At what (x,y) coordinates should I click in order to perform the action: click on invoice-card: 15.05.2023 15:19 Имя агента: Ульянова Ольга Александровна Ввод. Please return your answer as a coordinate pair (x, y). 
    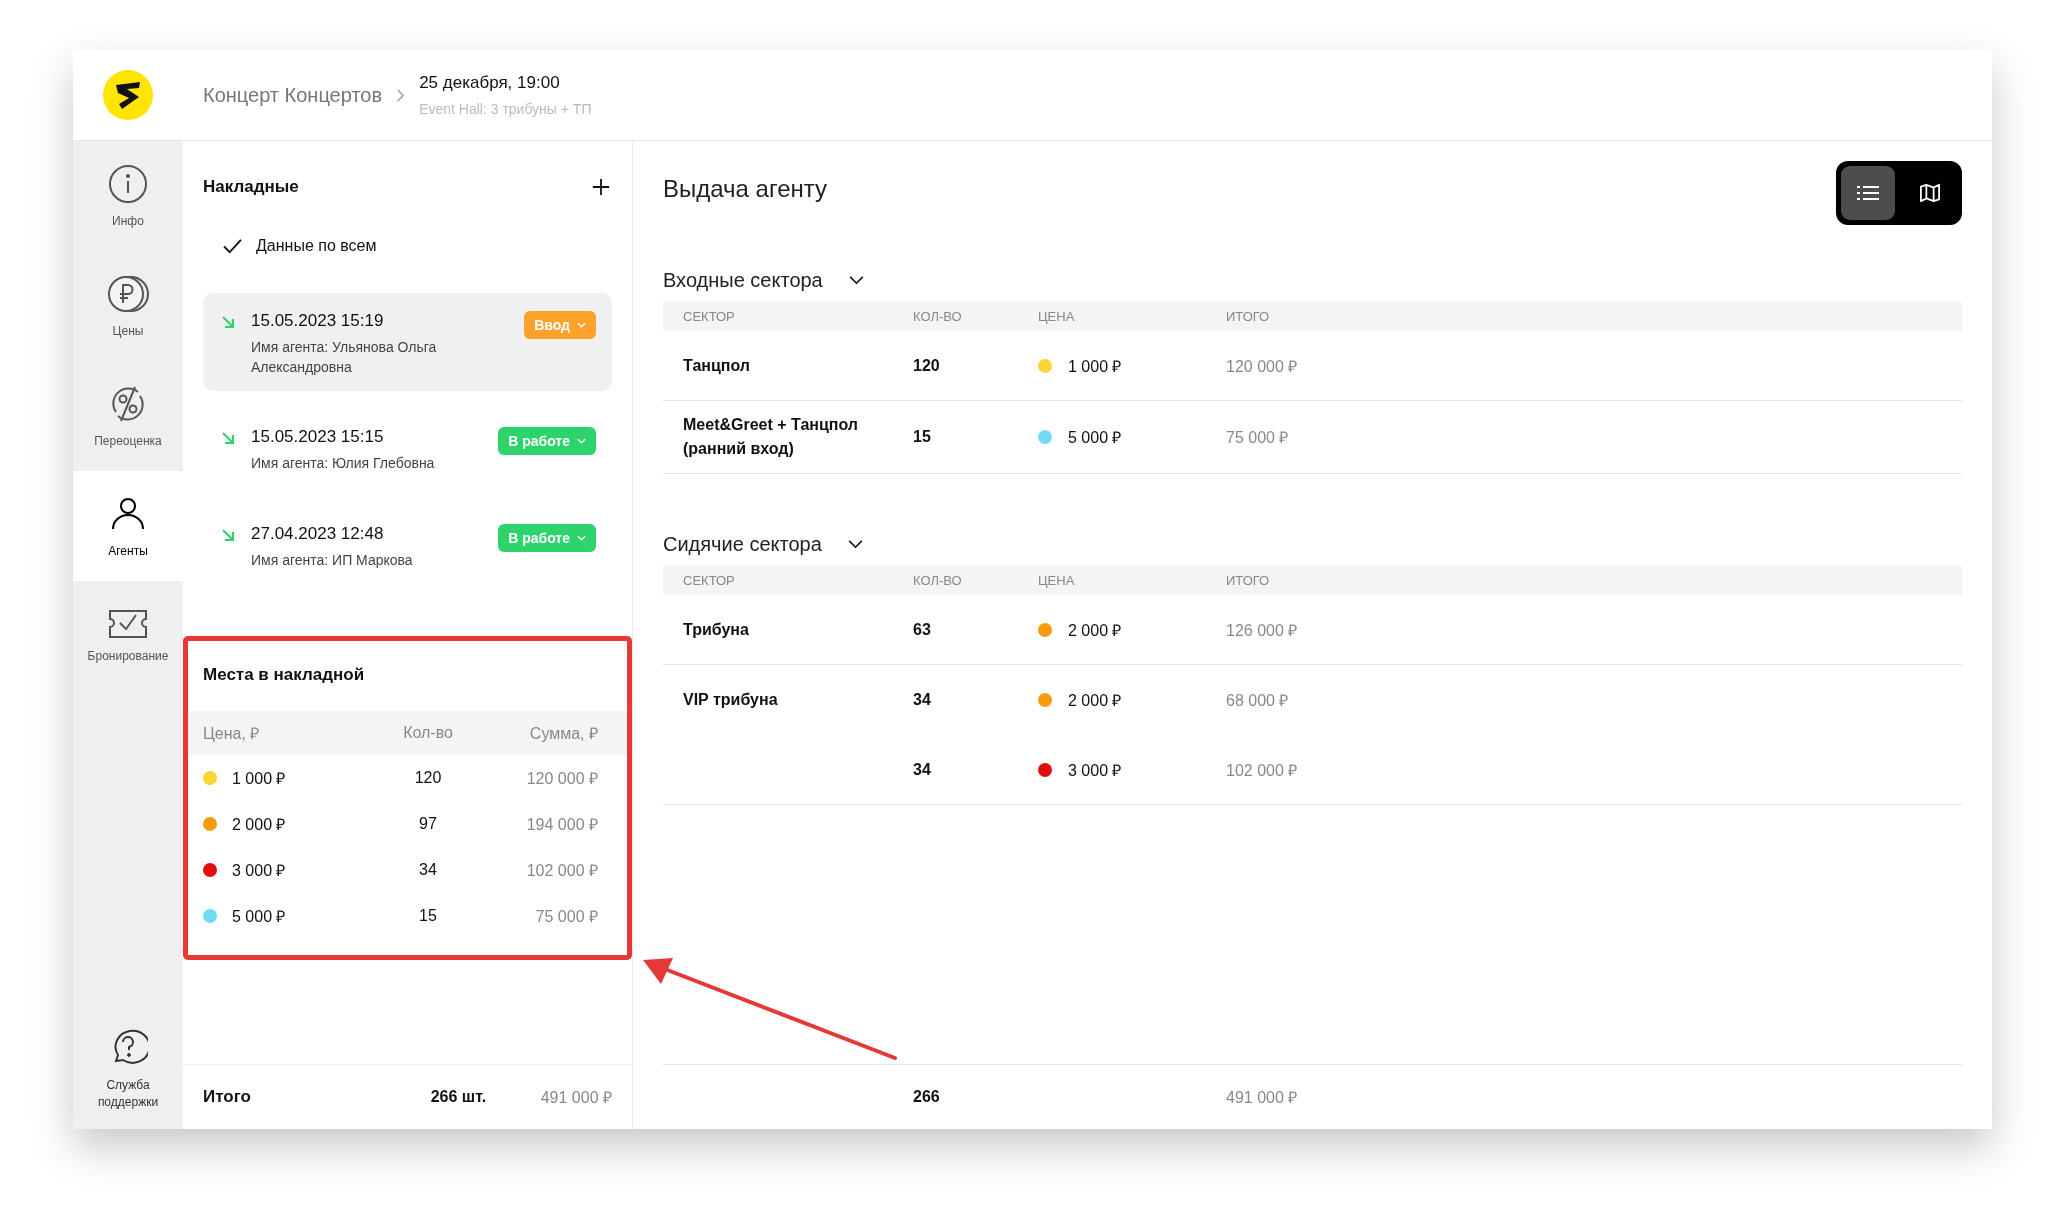
    Looking at the image, I should click on (407, 342).